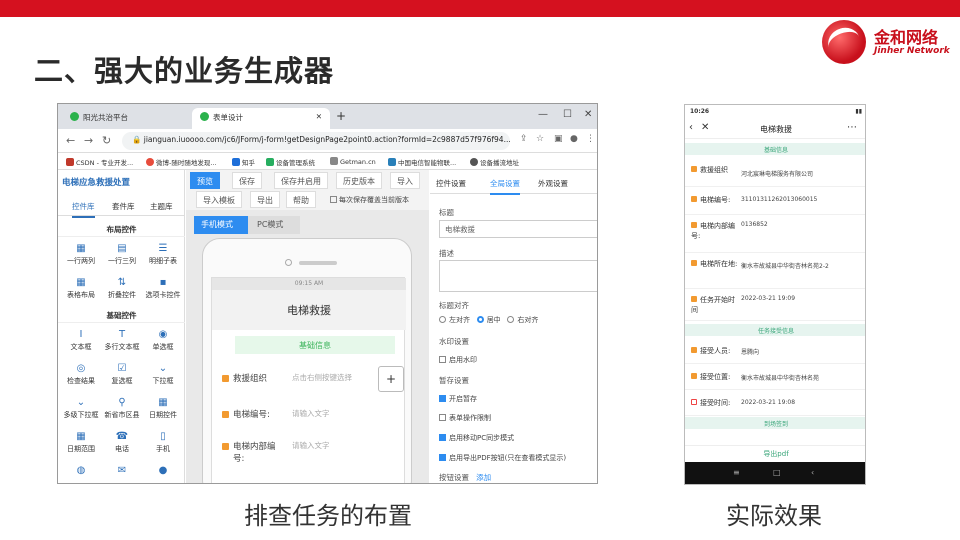  Describe the element at coordinates (122, 248) in the screenshot. I see `columns-icon: ▤` at that location.